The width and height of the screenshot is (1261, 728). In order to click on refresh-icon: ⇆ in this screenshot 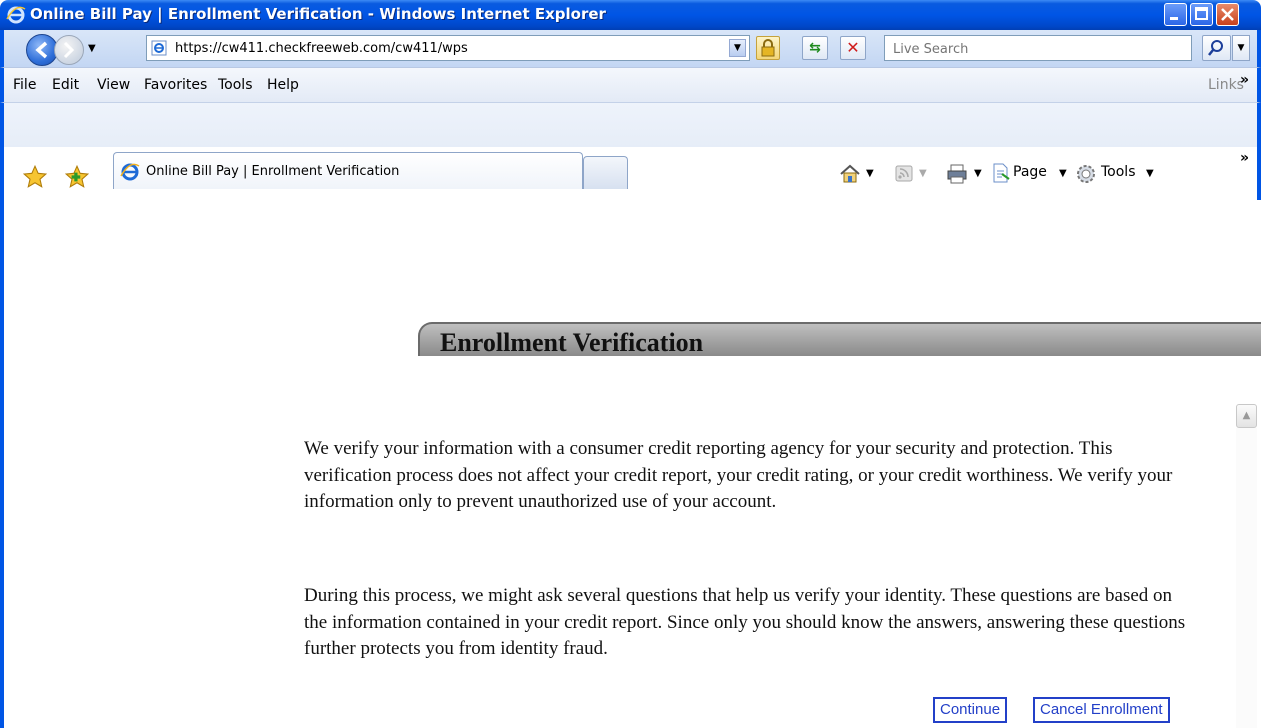, I will do `click(815, 48)`.